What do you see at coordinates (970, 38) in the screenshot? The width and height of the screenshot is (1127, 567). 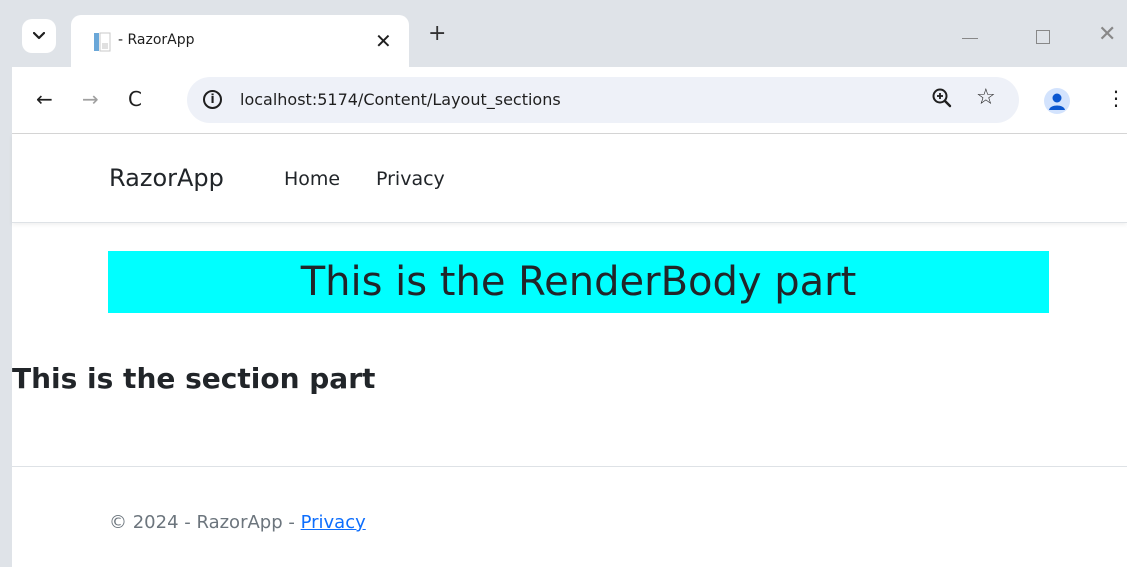 I see `minimize-icon` at bounding box center [970, 38].